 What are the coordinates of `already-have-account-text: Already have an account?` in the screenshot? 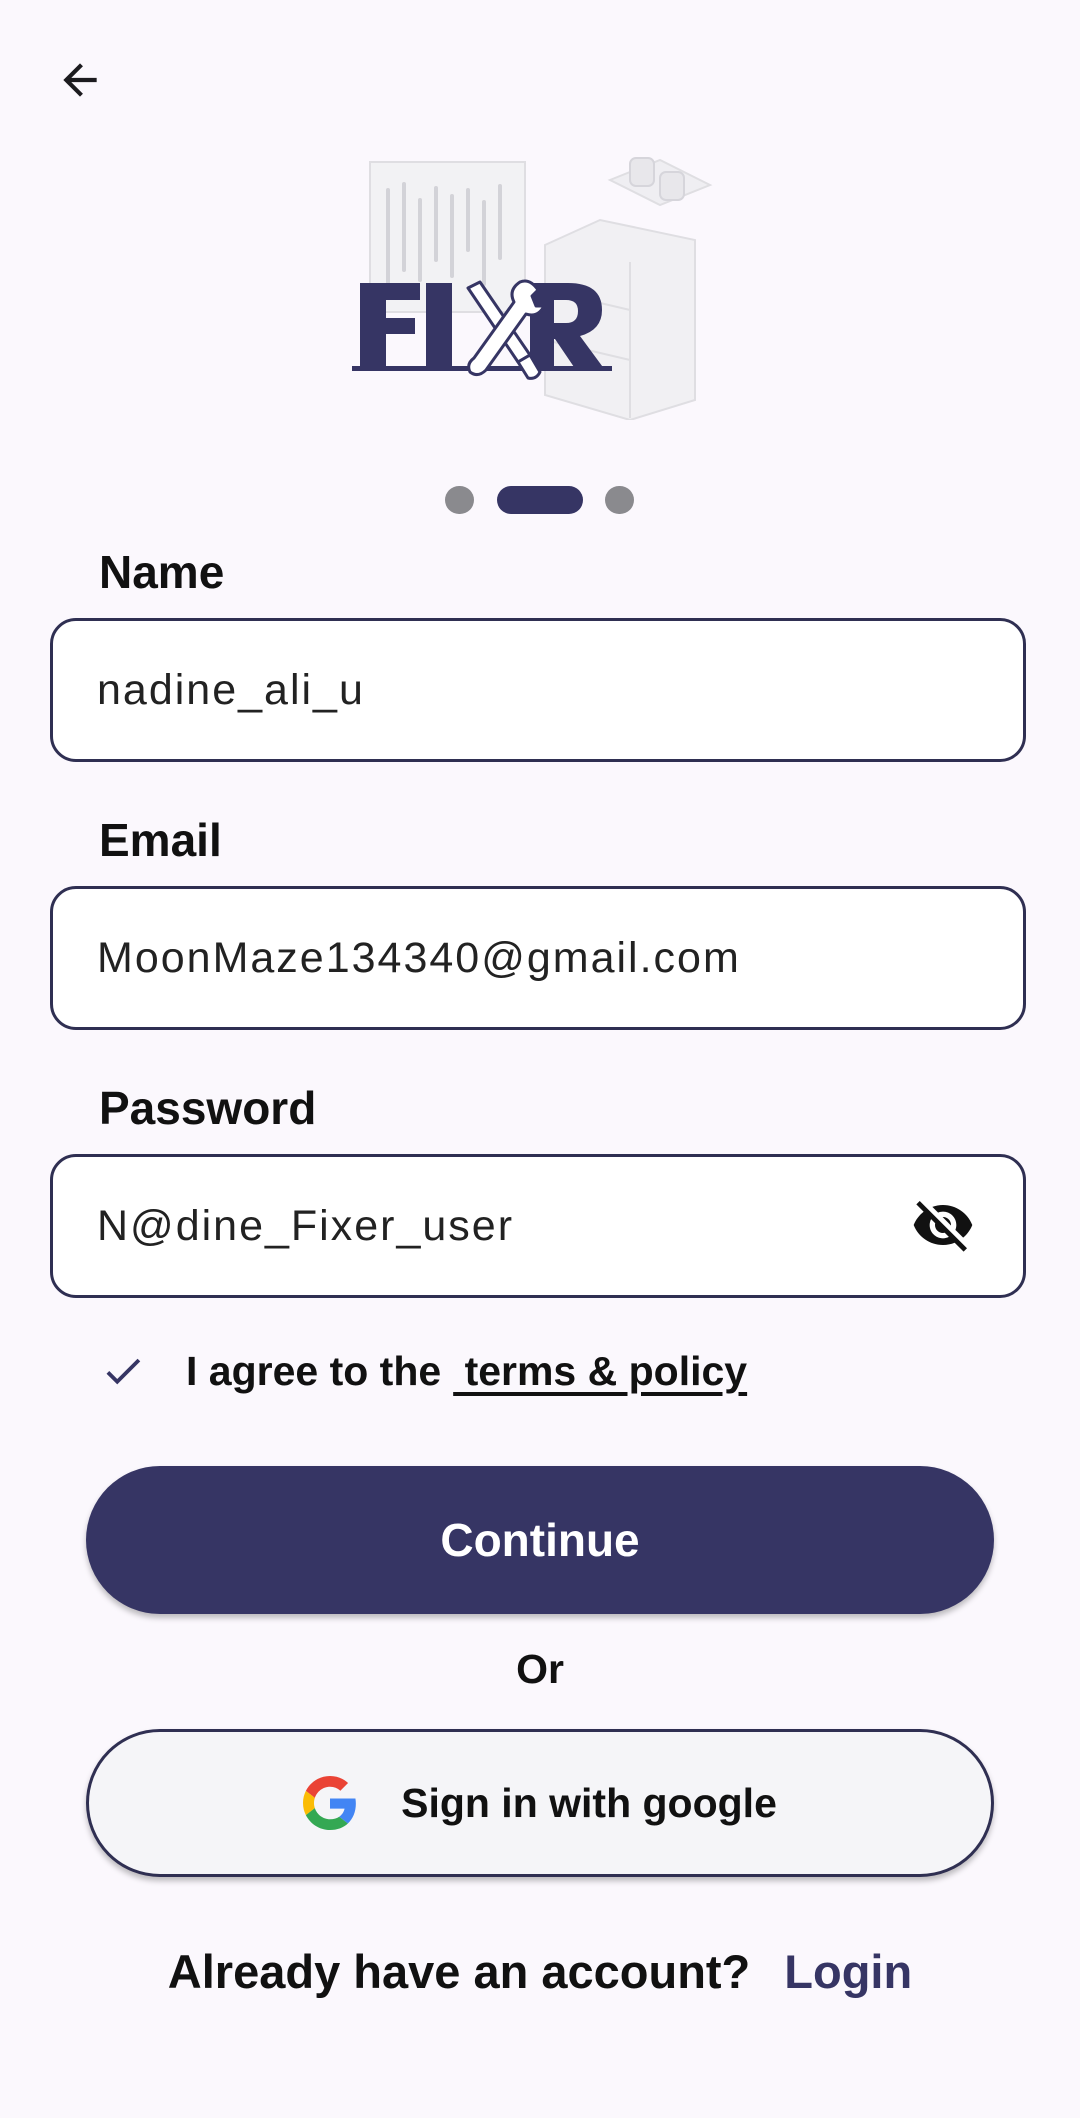 It's located at (459, 1971).